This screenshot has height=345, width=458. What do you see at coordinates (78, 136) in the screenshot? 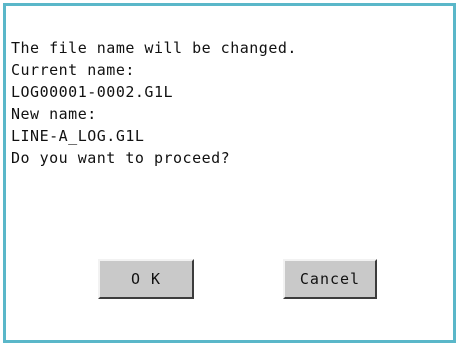
I see `new-name-value: LINE-A_LOG.G1L` at bounding box center [78, 136].